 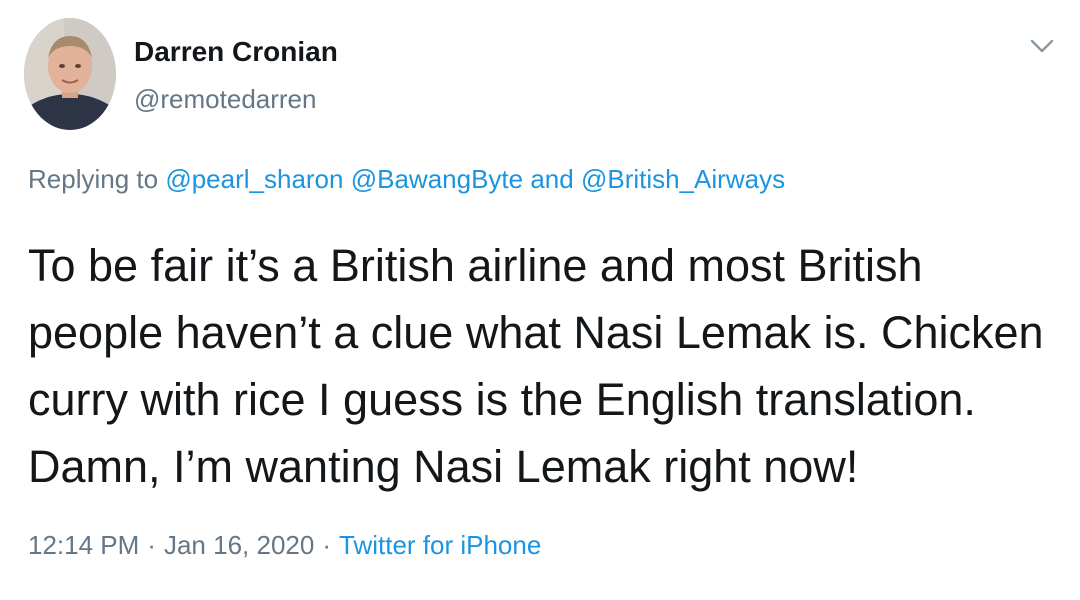 I want to click on tweet-date: Jan 16, 2020, so click(x=239, y=545).